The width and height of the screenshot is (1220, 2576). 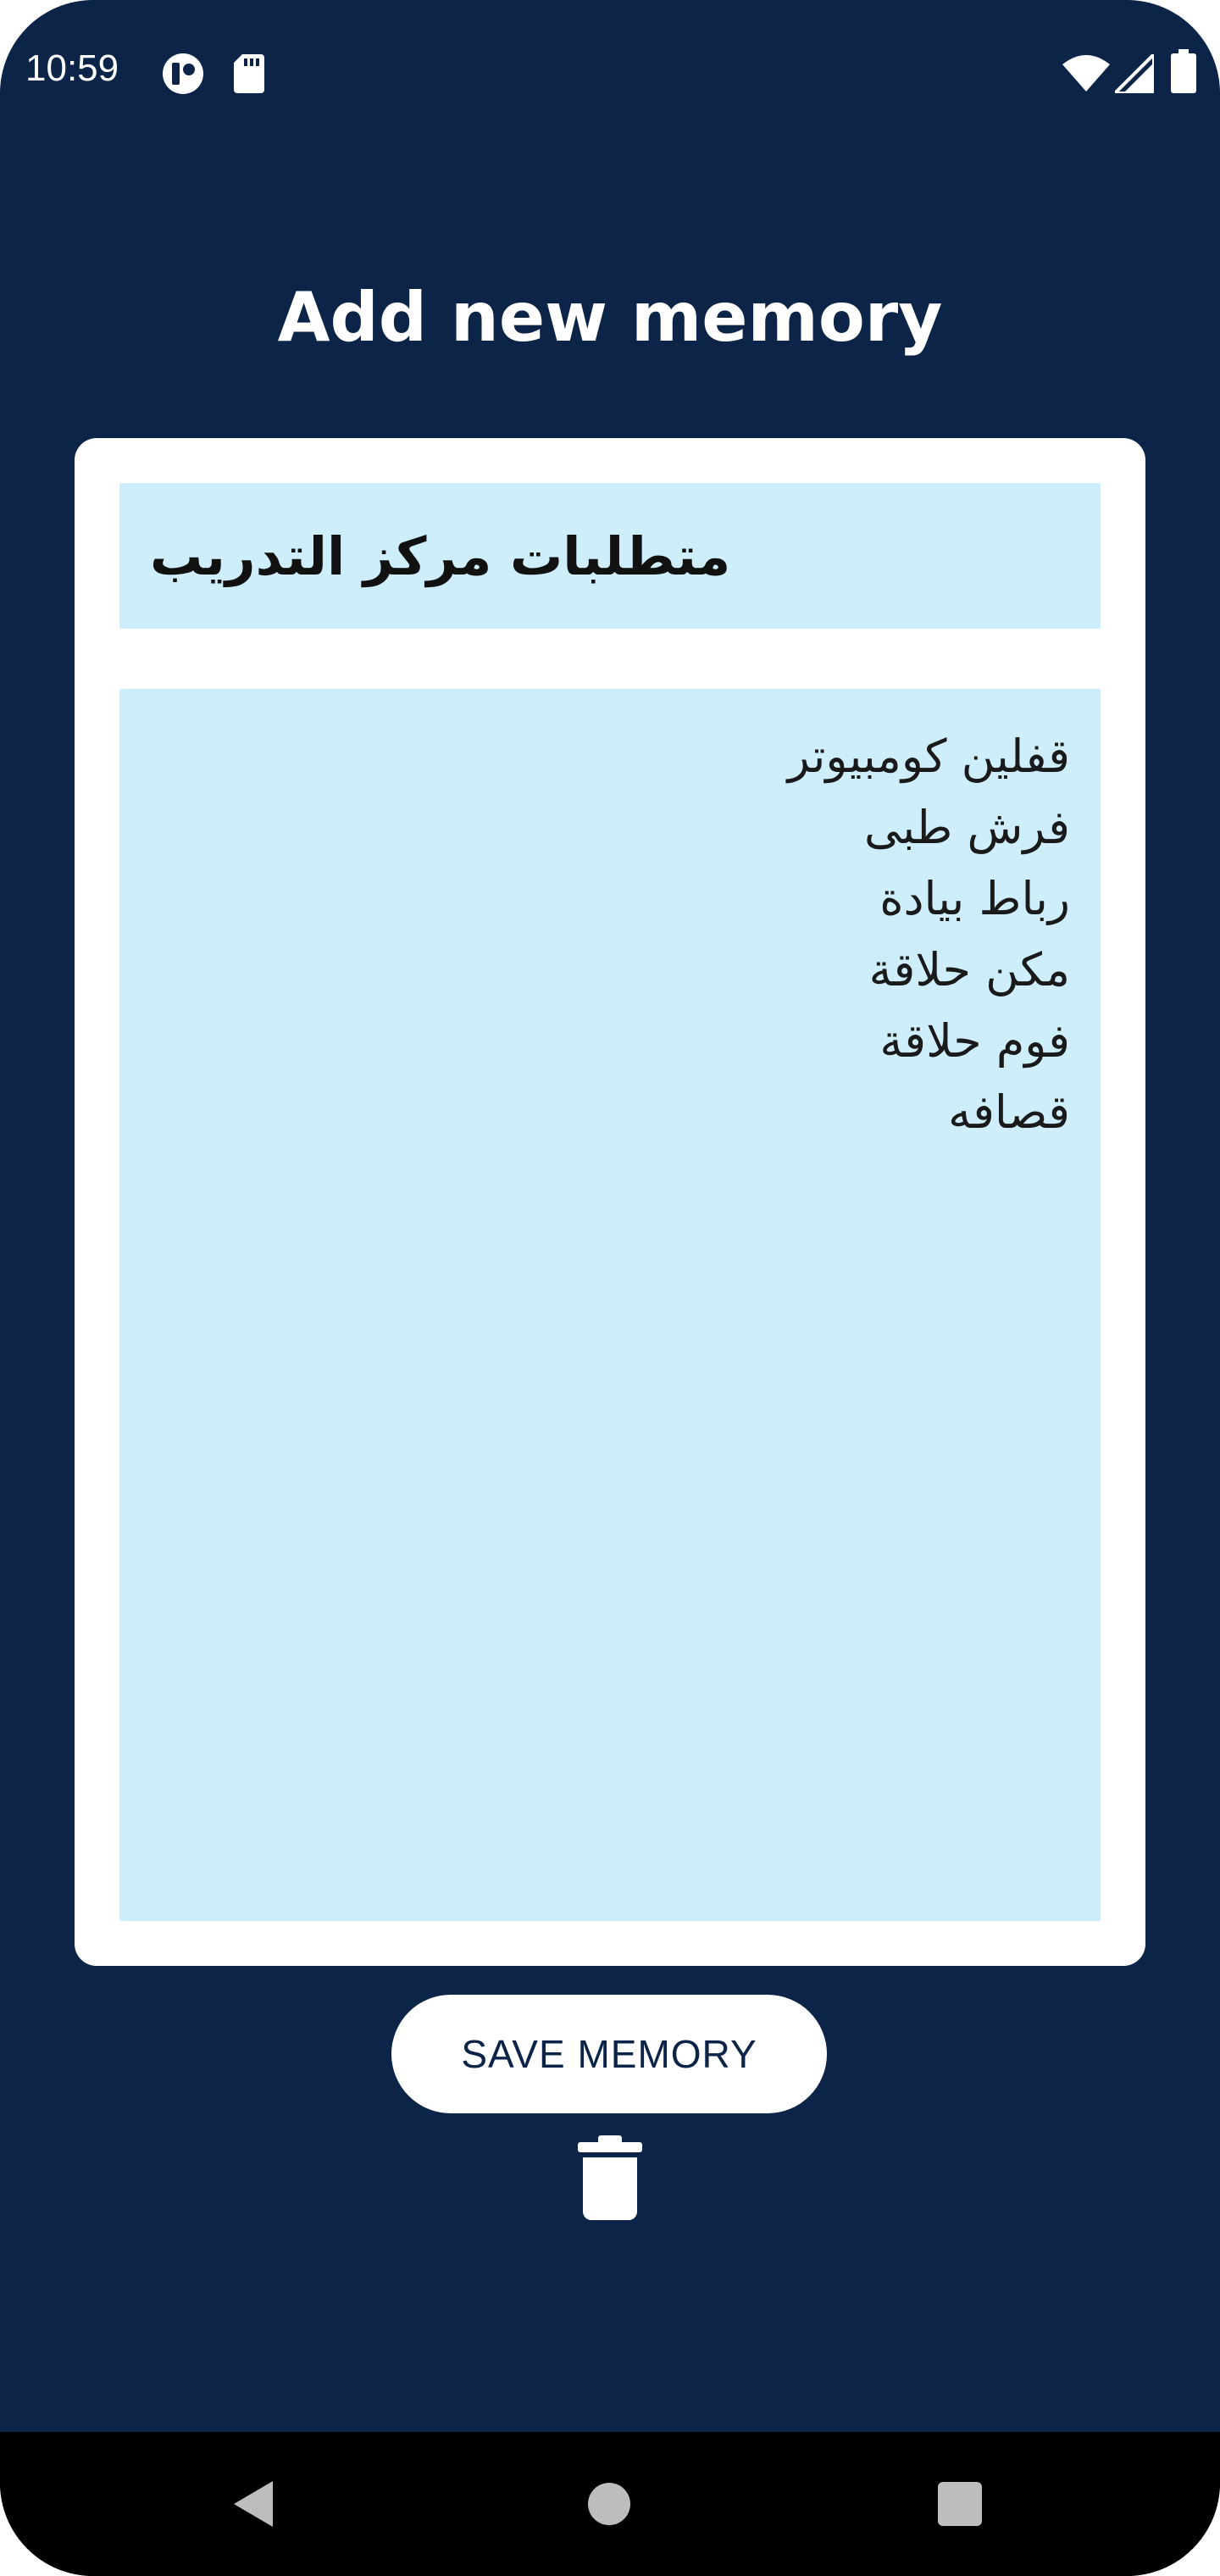 What do you see at coordinates (1009, 1112) in the screenshot?
I see `memory-body-line: قصافه` at bounding box center [1009, 1112].